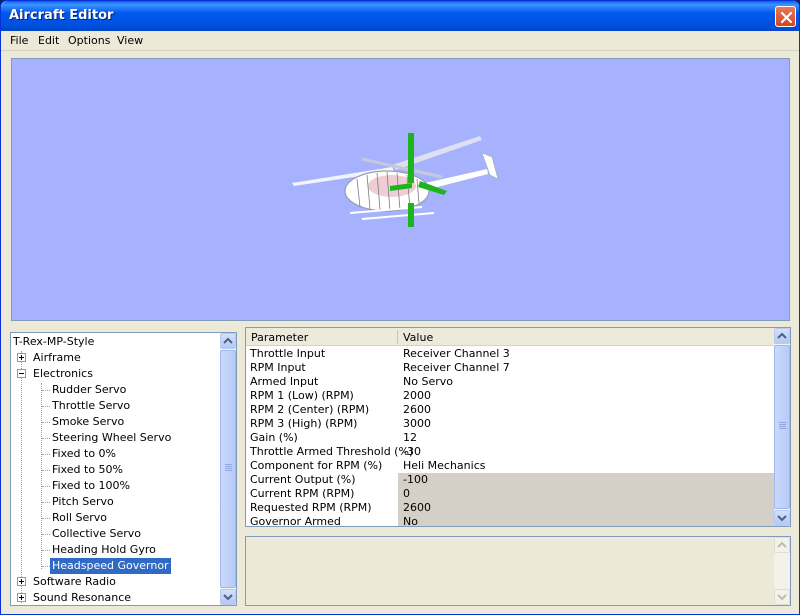  I want to click on tree-item-electronics: Electronics, so click(116, 374).